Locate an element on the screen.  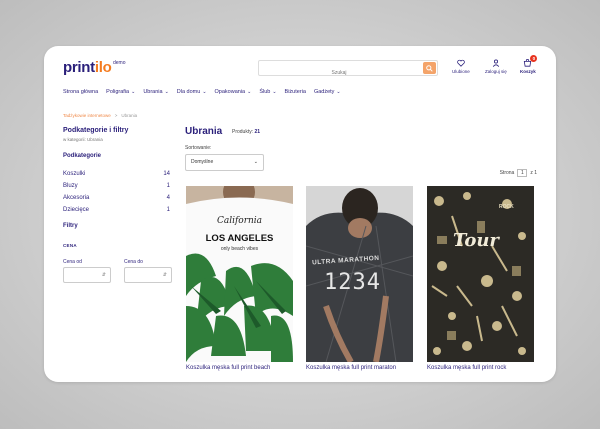
product-count: Produkty: 21 is located at coordinates (246, 132).